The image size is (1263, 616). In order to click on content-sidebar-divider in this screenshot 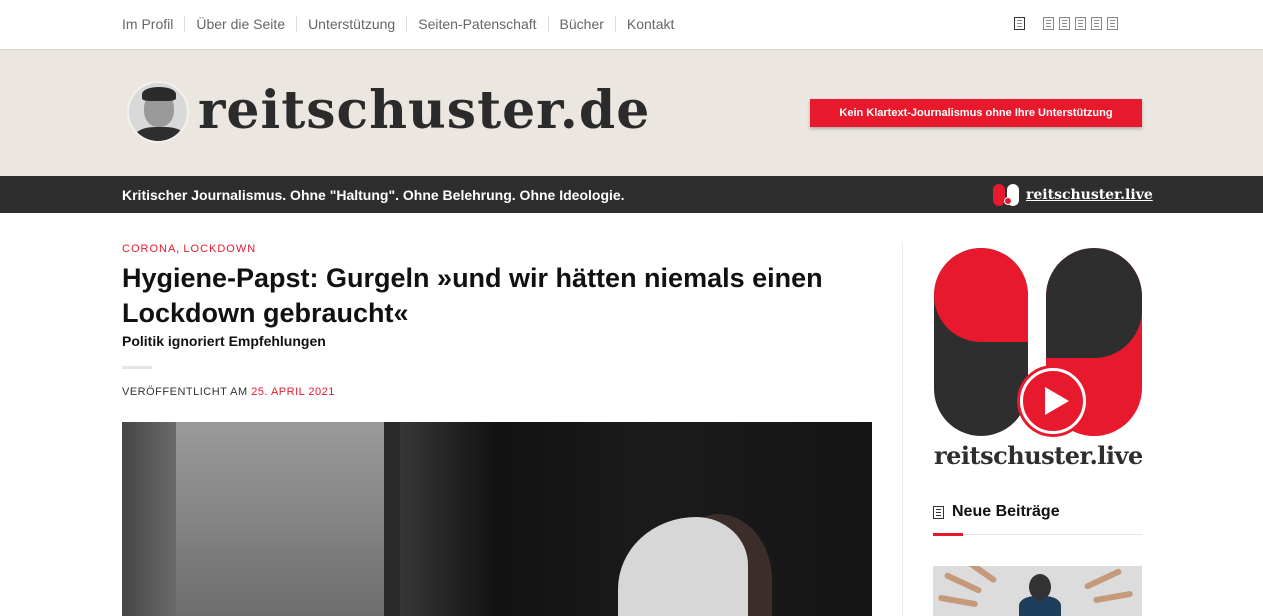, I will do `click(902, 429)`.